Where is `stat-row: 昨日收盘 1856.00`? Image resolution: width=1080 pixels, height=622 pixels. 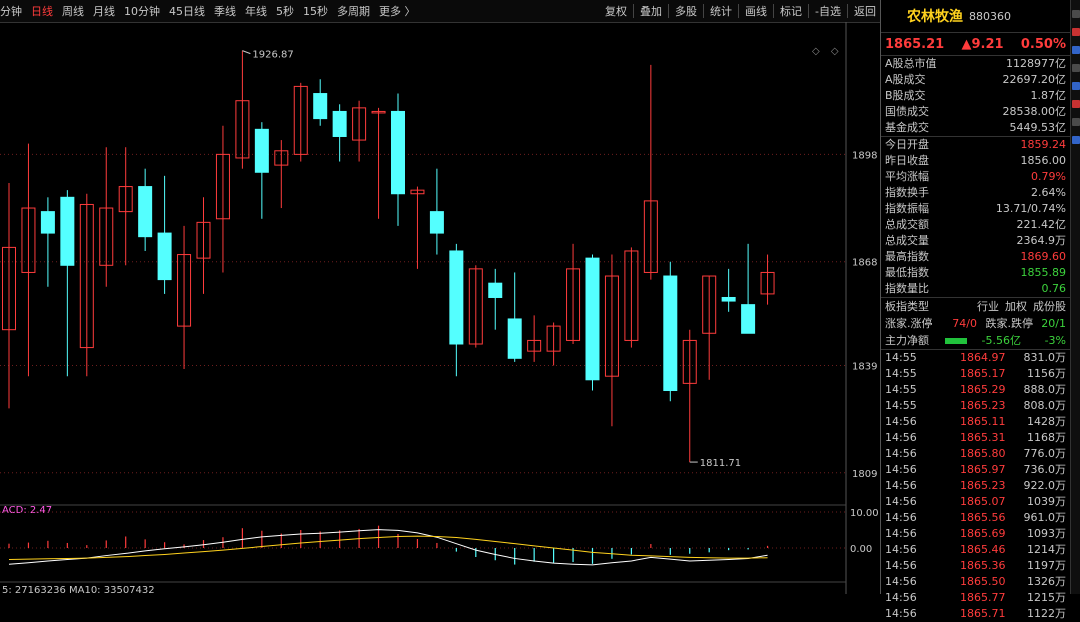
stat-row: 昨日收盘 1856.00 is located at coordinates (975, 161).